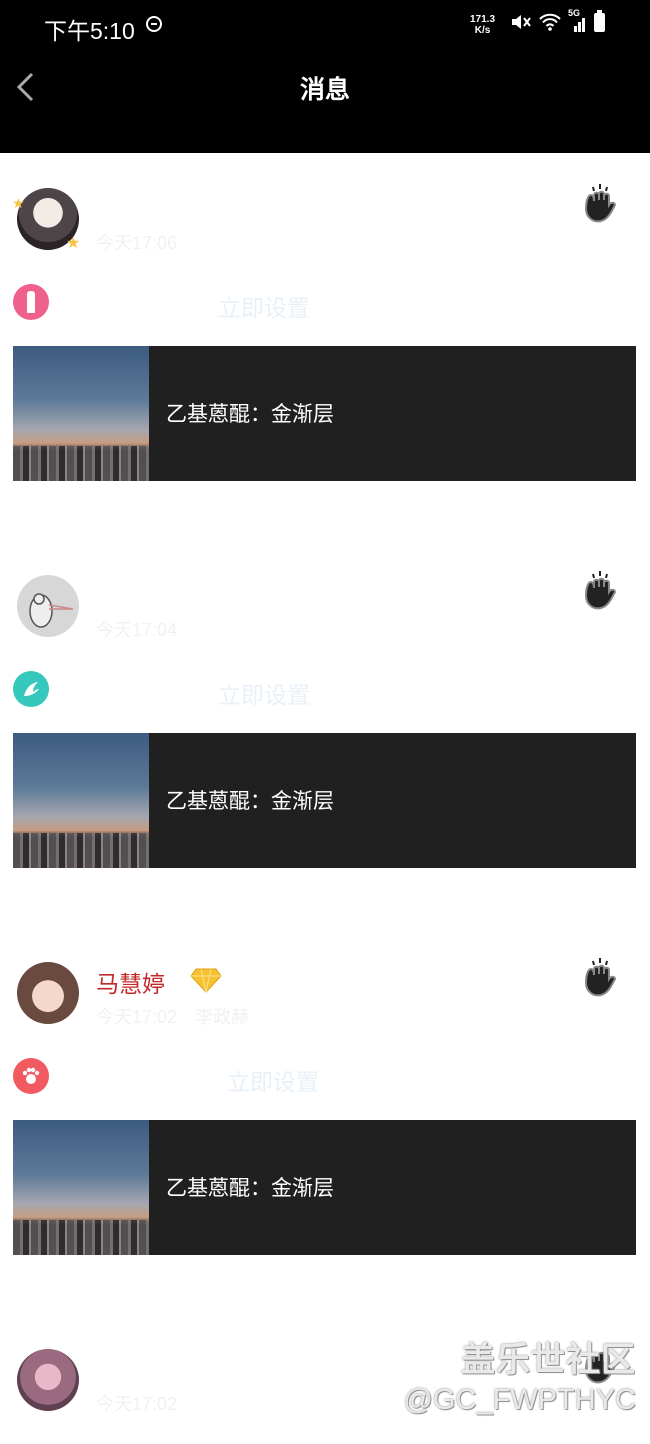 This screenshot has width=650, height=1444. Describe the element at coordinates (206, 980) in the screenshot. I see `diamond-badge-icon` at that location.